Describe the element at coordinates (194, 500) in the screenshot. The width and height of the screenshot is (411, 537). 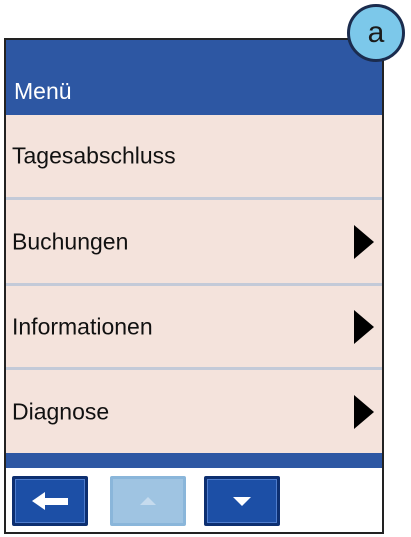
I see `bottom-toolbar` at that location.